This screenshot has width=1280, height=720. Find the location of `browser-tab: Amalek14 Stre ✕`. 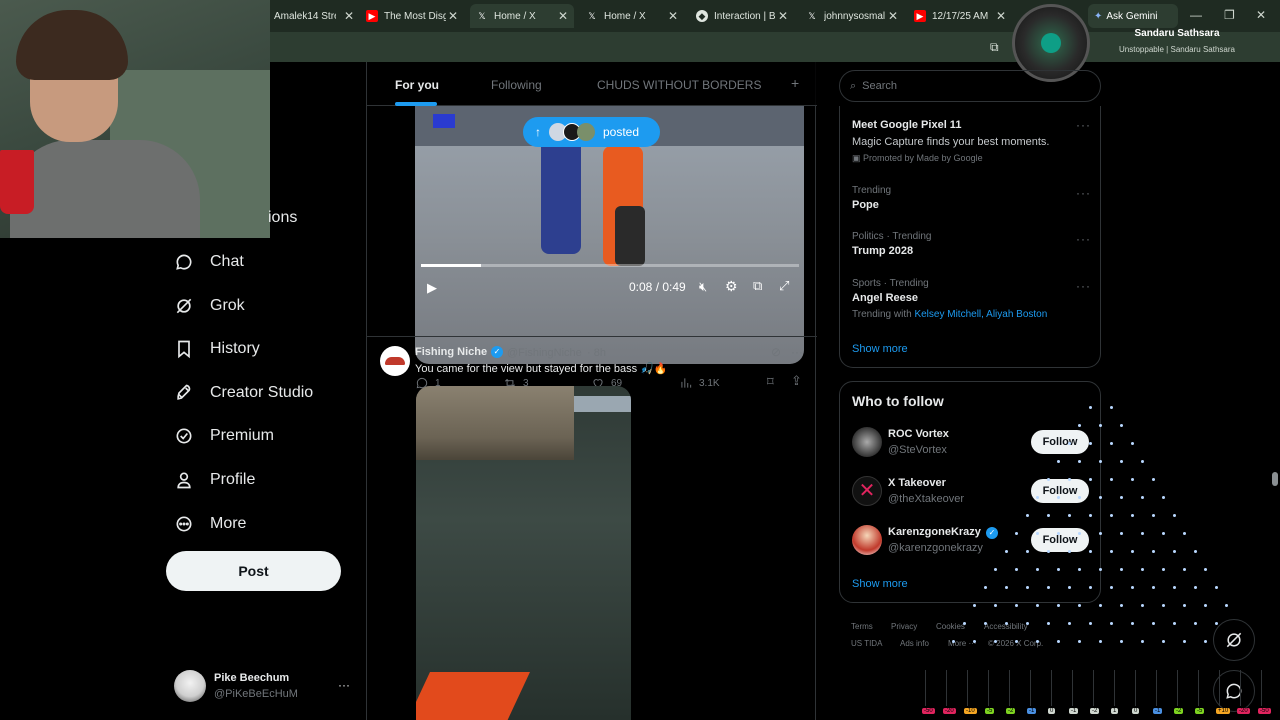

browser-tab: Amalek14 Stre ✕ is located at coordinates (314, 16).